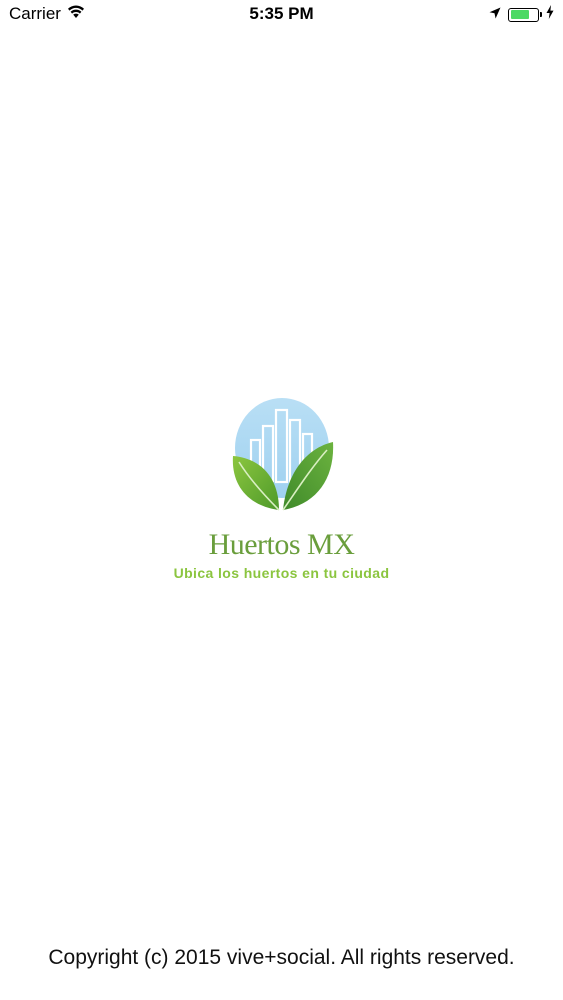 Image resolution: width=563 pixels, height=1000 pixels. I want to click on clock: 5:35 PM, so click(281, 13).